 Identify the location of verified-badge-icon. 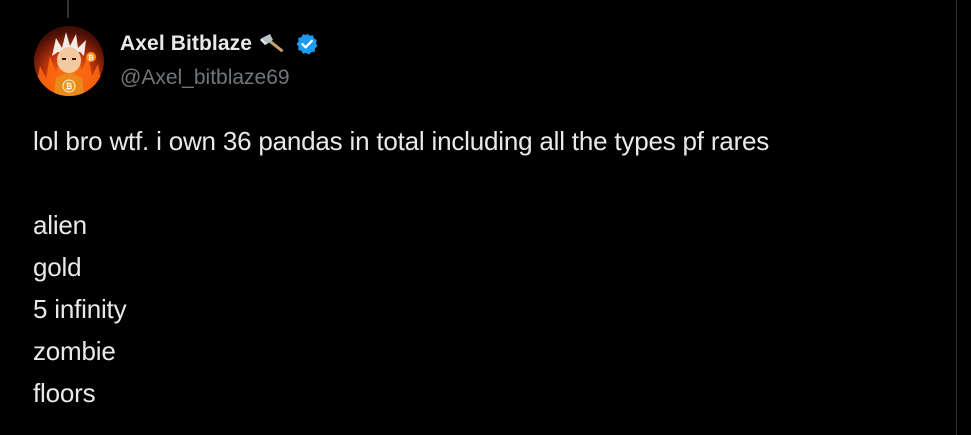
(307, 44).